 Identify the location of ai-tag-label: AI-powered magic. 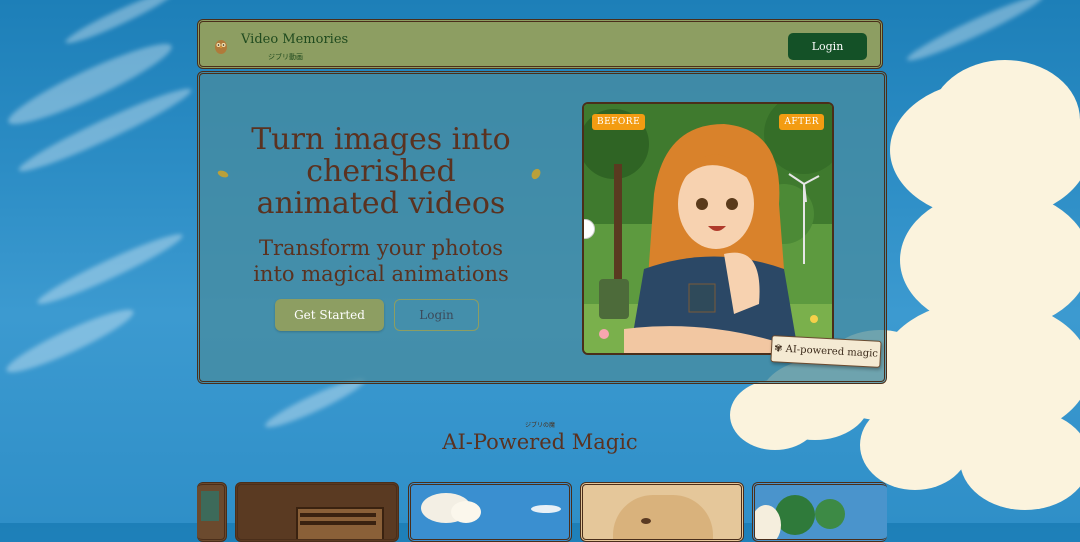
(832, 351).